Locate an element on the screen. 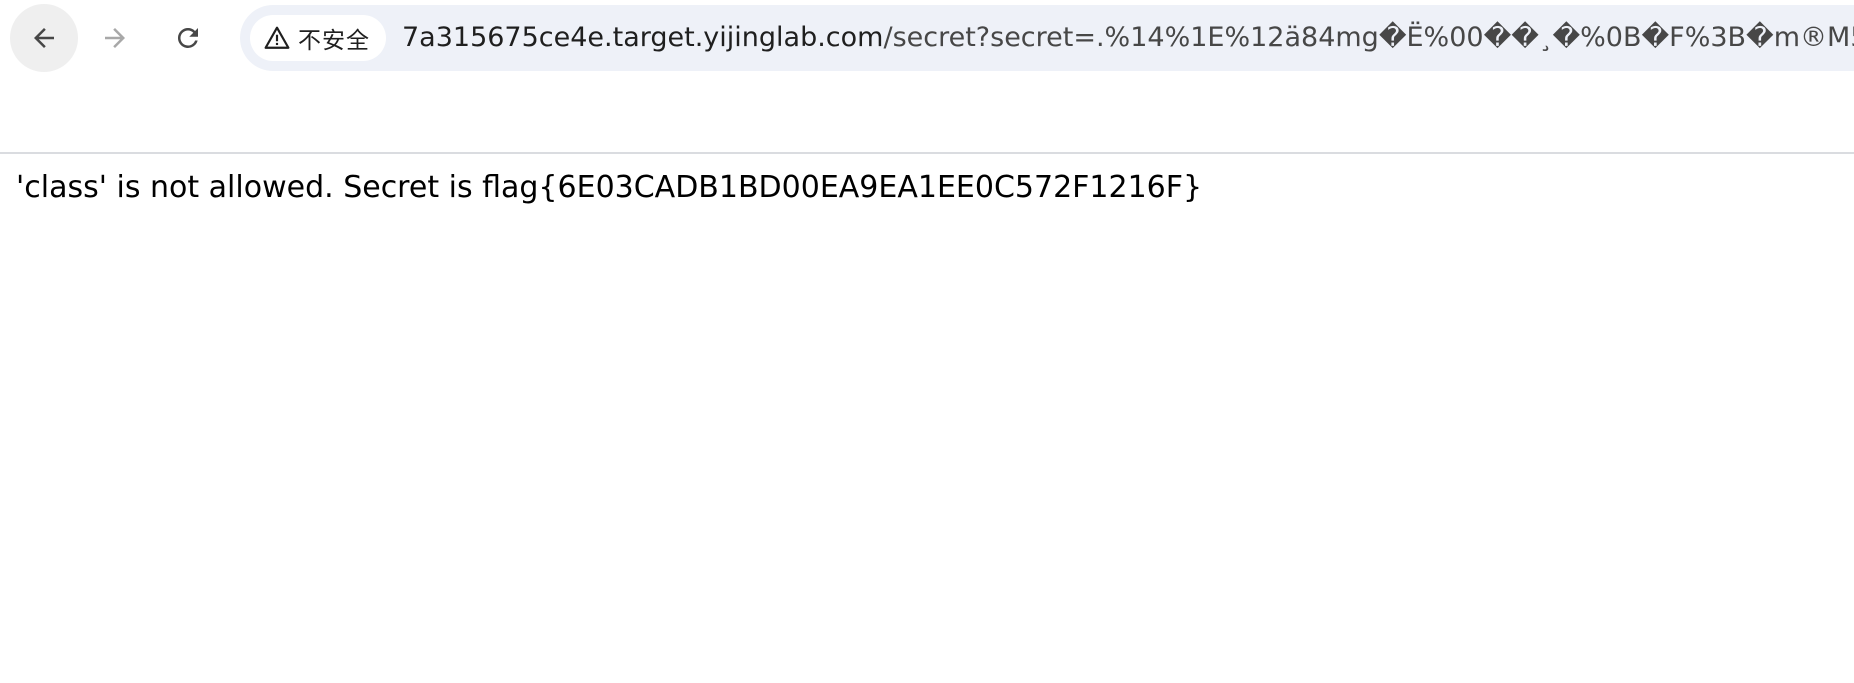  reload-button is located at coordinates (188, 38).